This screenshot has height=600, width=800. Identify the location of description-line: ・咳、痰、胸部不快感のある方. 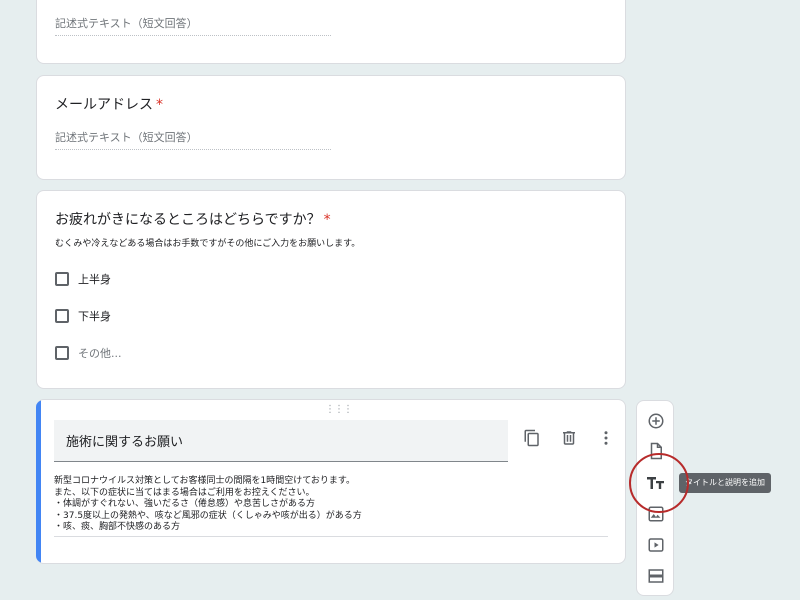
(117, 527).